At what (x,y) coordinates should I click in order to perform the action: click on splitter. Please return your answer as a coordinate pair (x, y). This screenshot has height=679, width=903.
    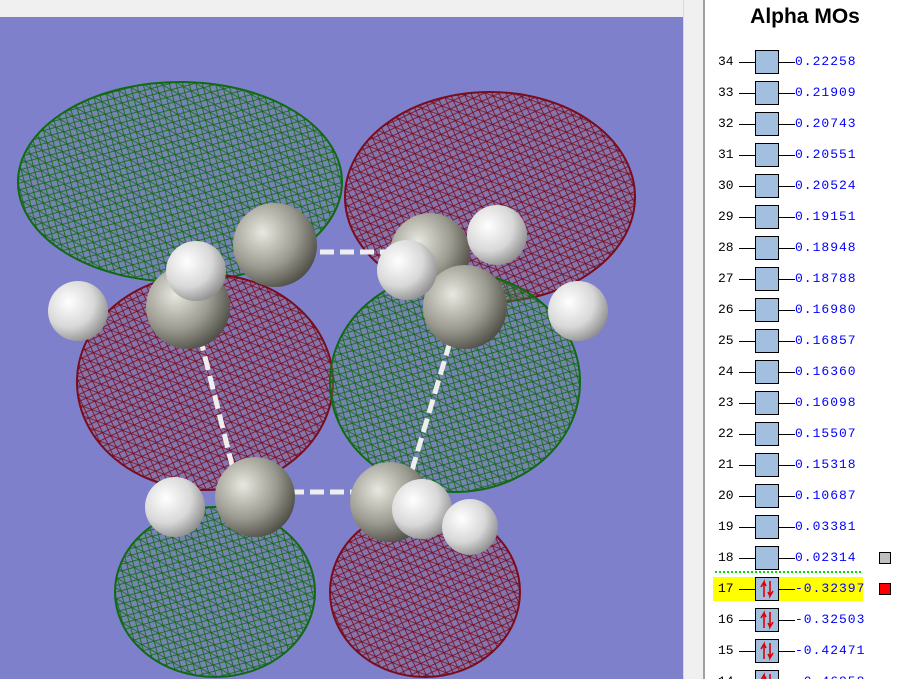
    Looking at the image, I should click on (693, 339).